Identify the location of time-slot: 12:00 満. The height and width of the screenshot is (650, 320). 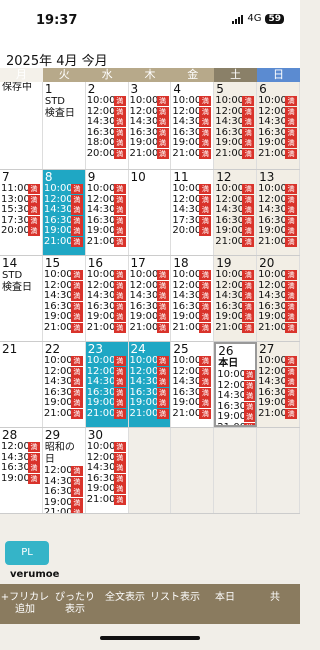
(21, 447).